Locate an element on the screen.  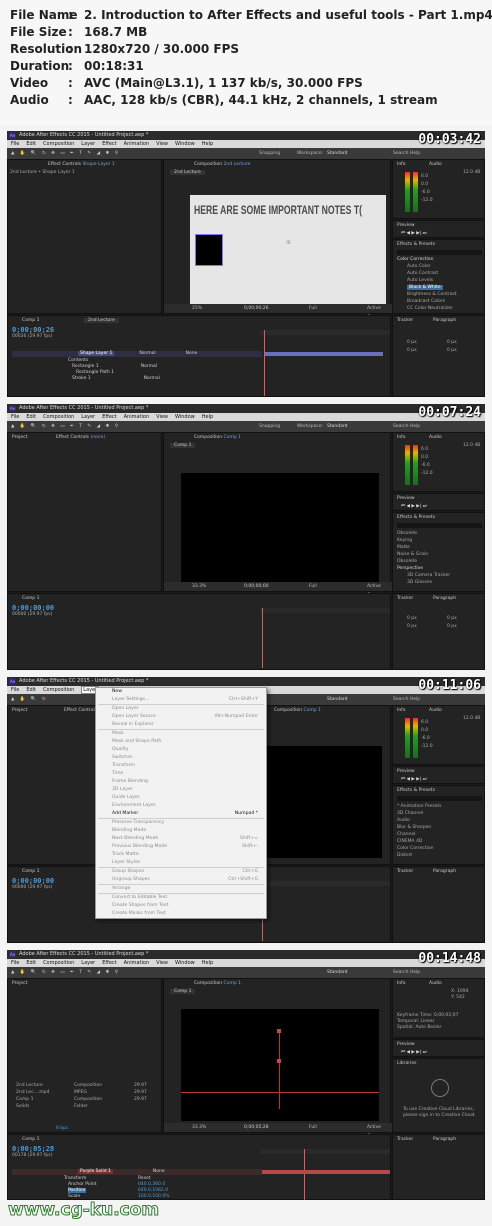
layer-property-row: Stroke 1 Normal is located at coordinates (116, 379).